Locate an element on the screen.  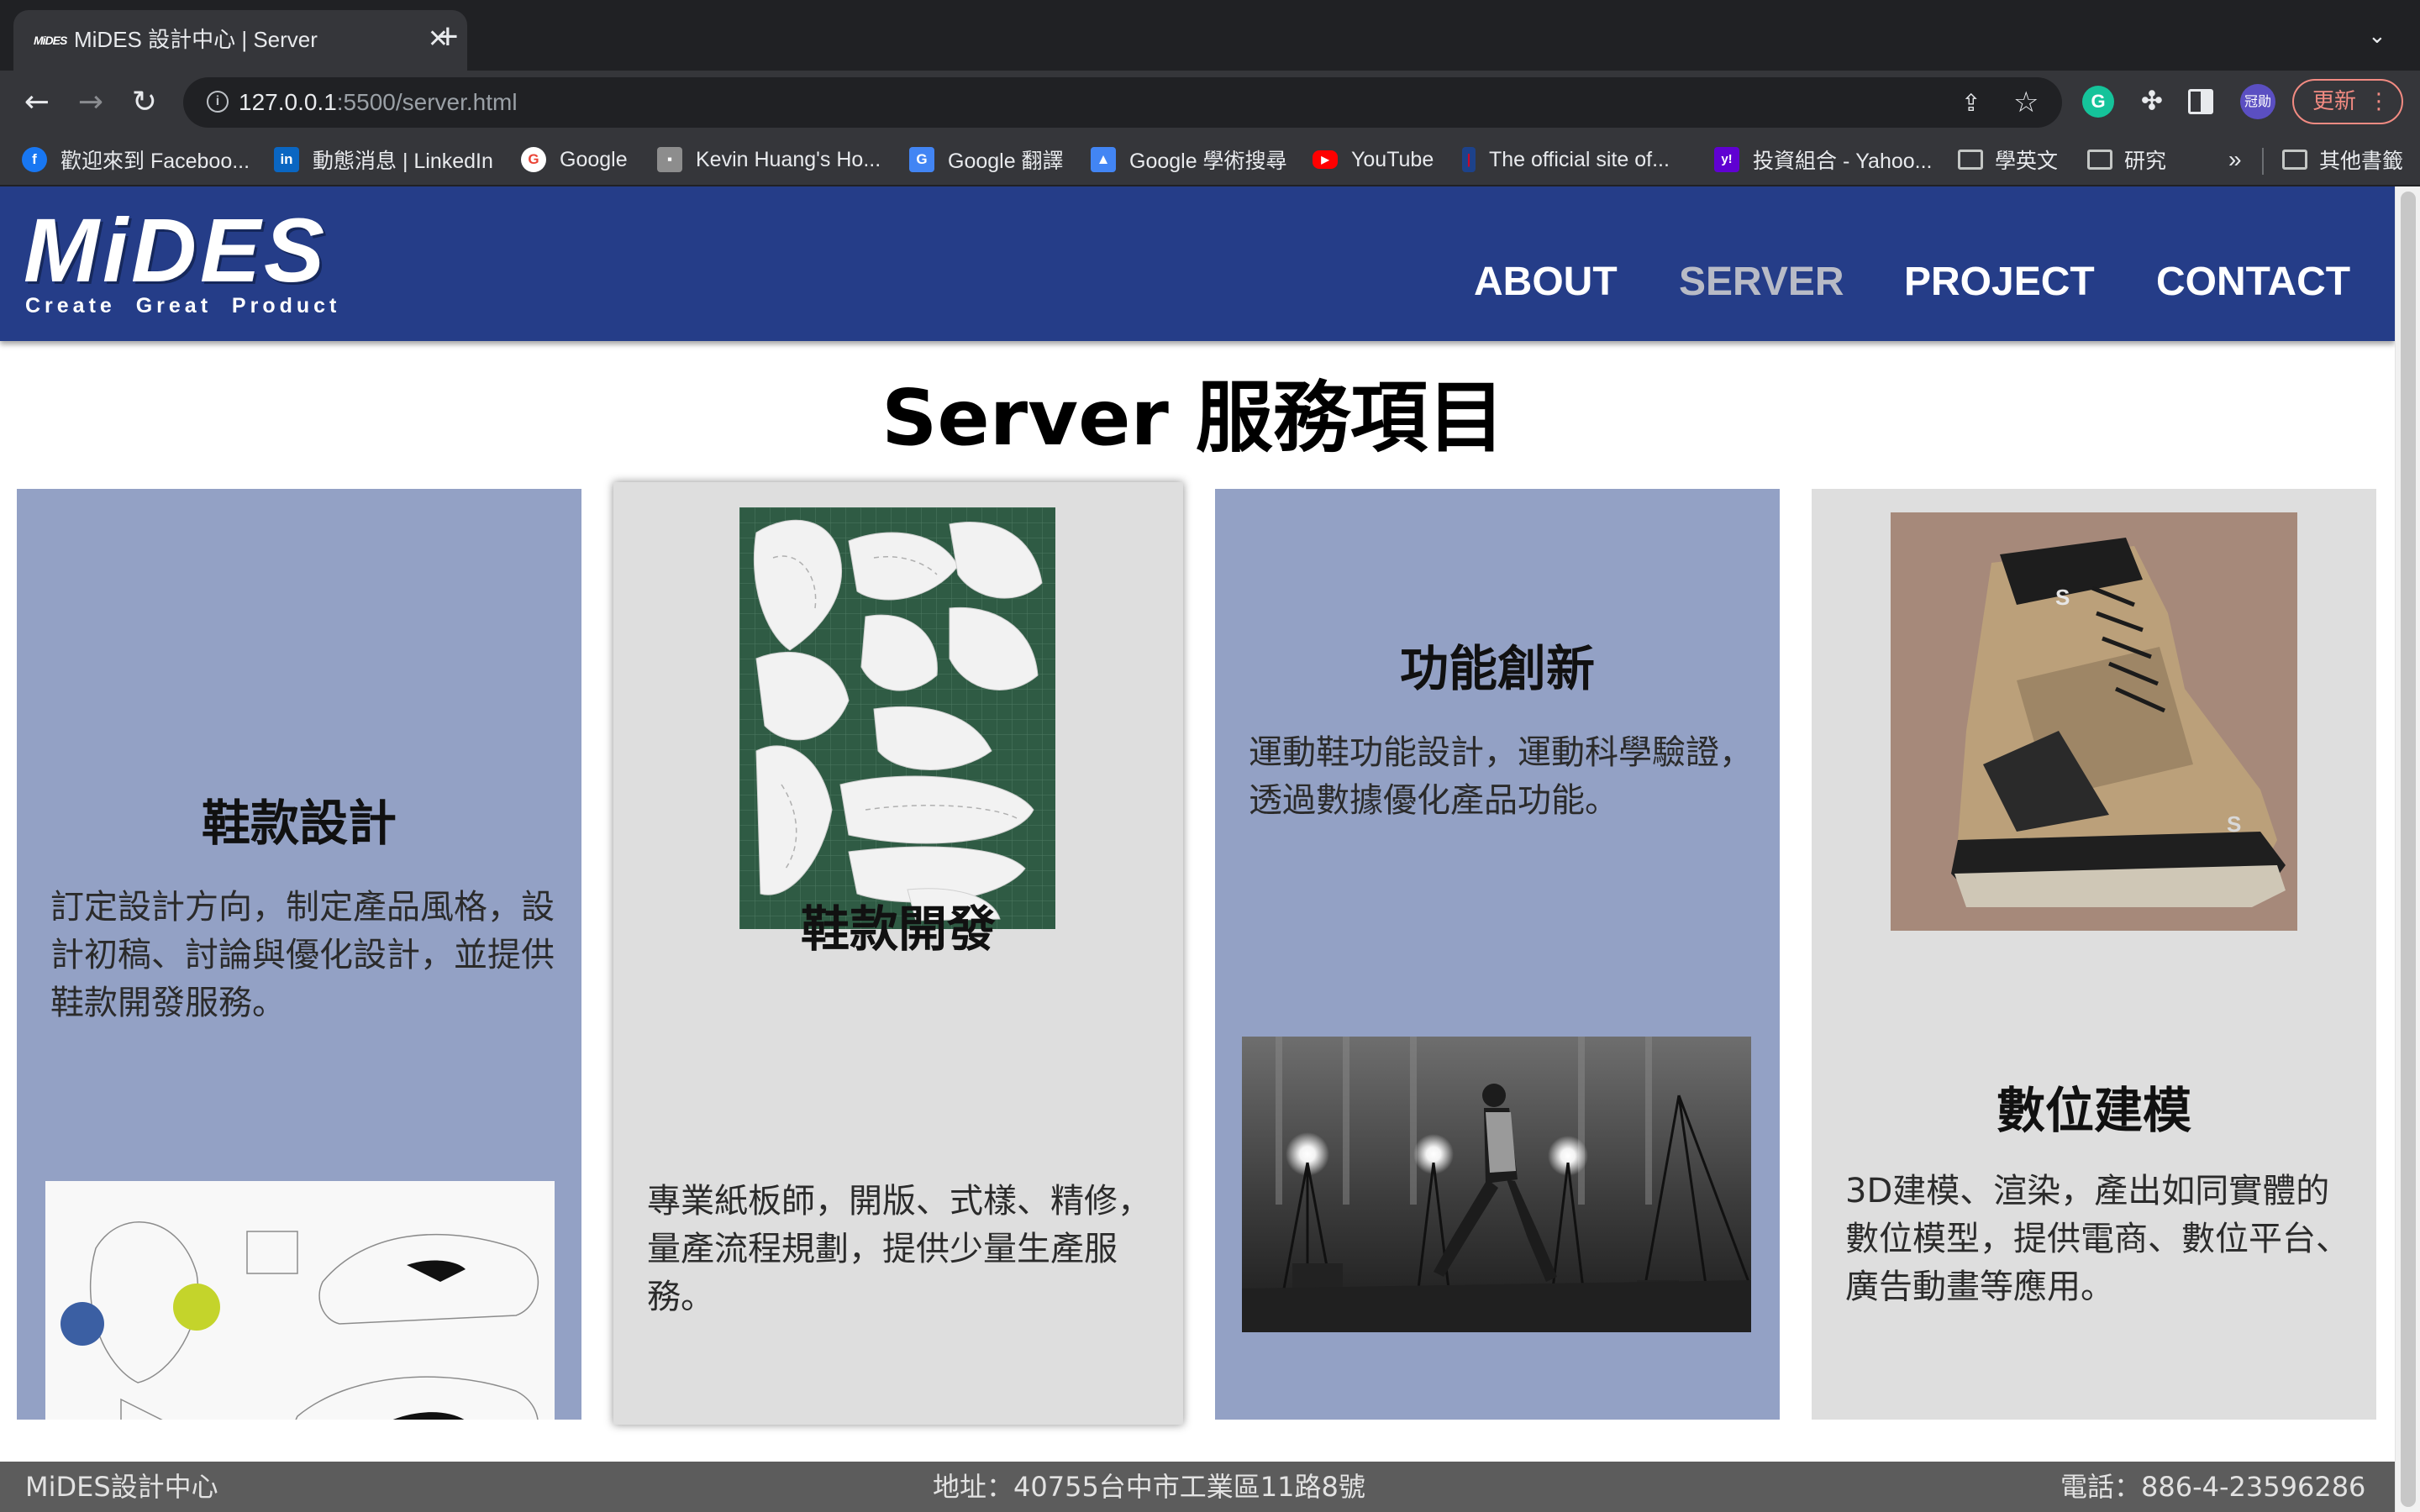
page-title: Server 服務項目 is located at coordinates (1193, 418).